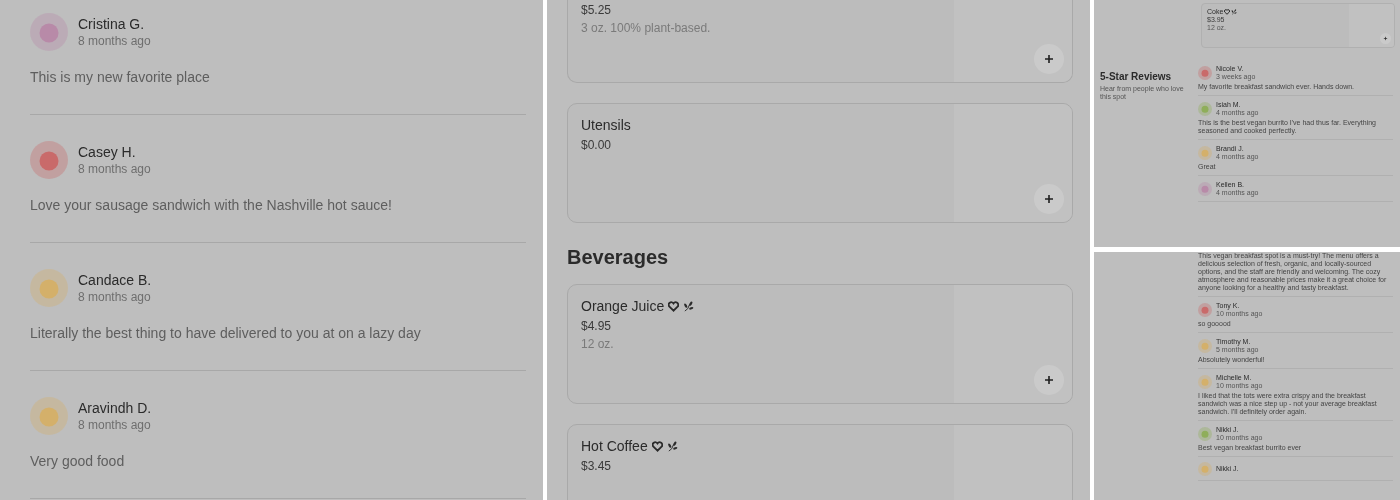  What do you see at coordinates (614, 446) in the screenshot?
I see `item-name: Hot Coffee` at bounding box center [614, 446].